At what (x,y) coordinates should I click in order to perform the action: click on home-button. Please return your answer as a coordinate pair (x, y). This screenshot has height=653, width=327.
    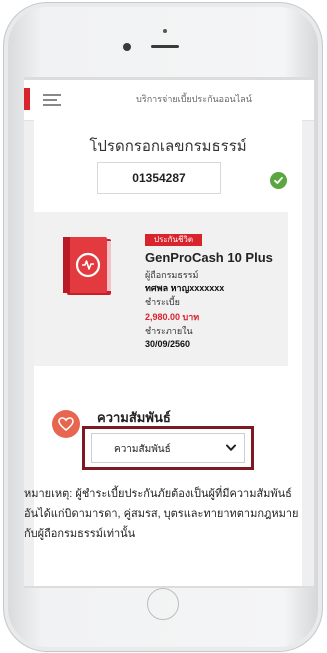
    Looking at the image, I should click on (163, 604).